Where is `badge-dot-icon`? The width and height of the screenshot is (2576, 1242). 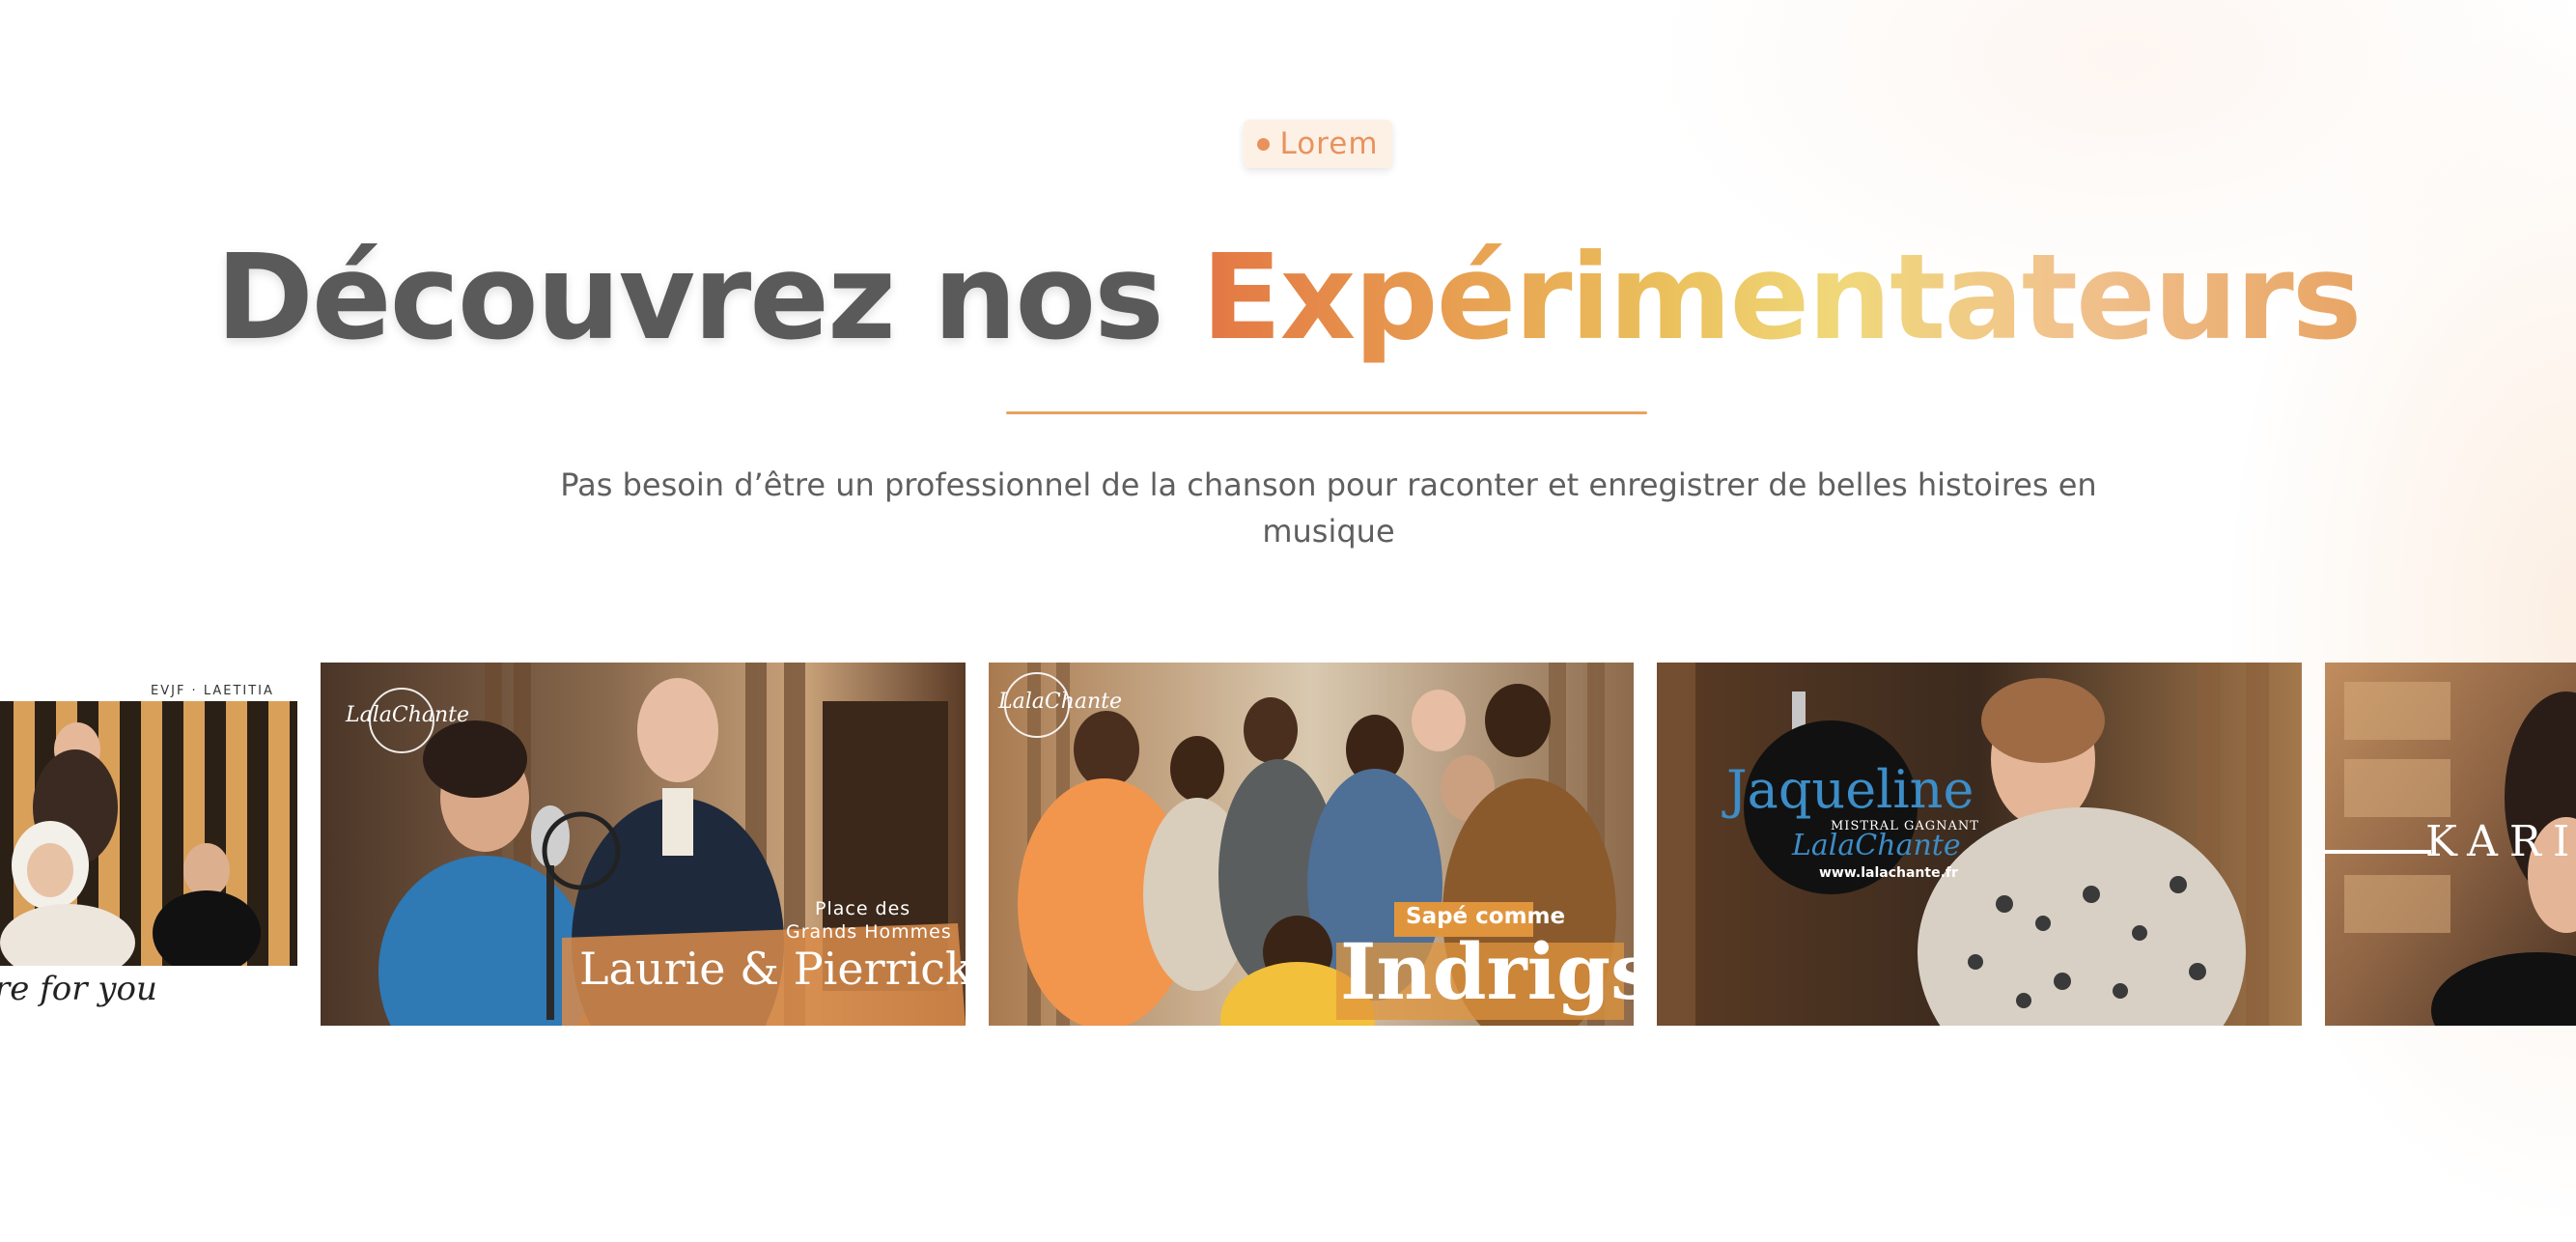
badge-dot-icon is located at coordinates (1264, 144).